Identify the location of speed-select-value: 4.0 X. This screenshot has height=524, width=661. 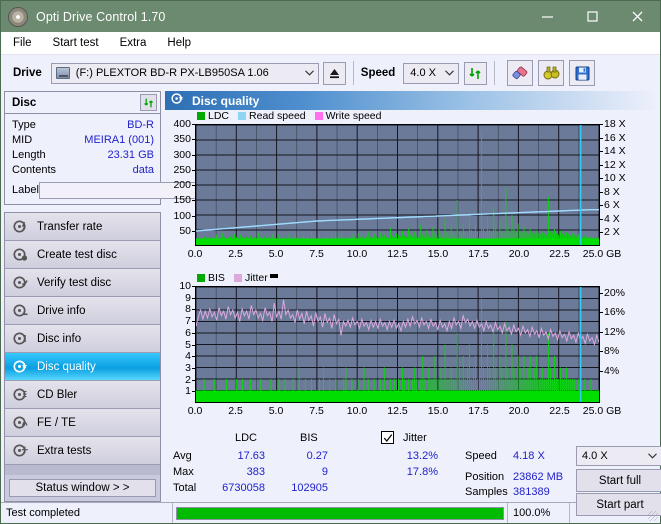
(423, 73).